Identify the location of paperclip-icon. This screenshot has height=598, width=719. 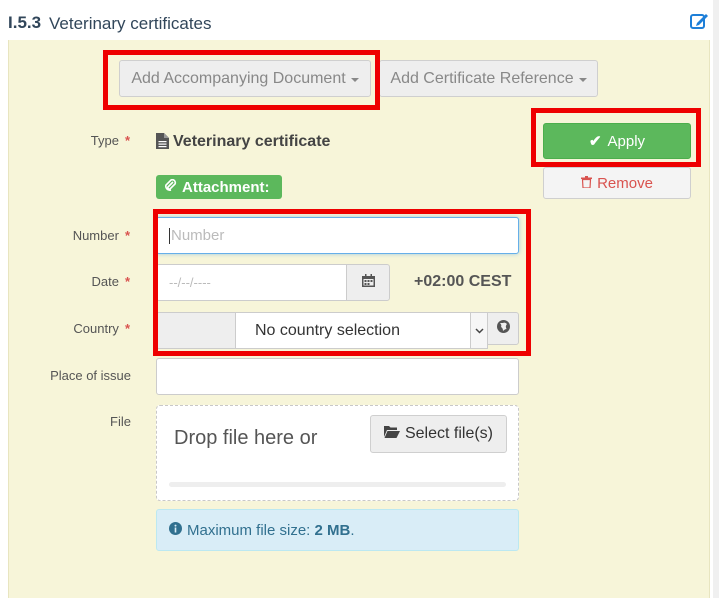
(170, 187).